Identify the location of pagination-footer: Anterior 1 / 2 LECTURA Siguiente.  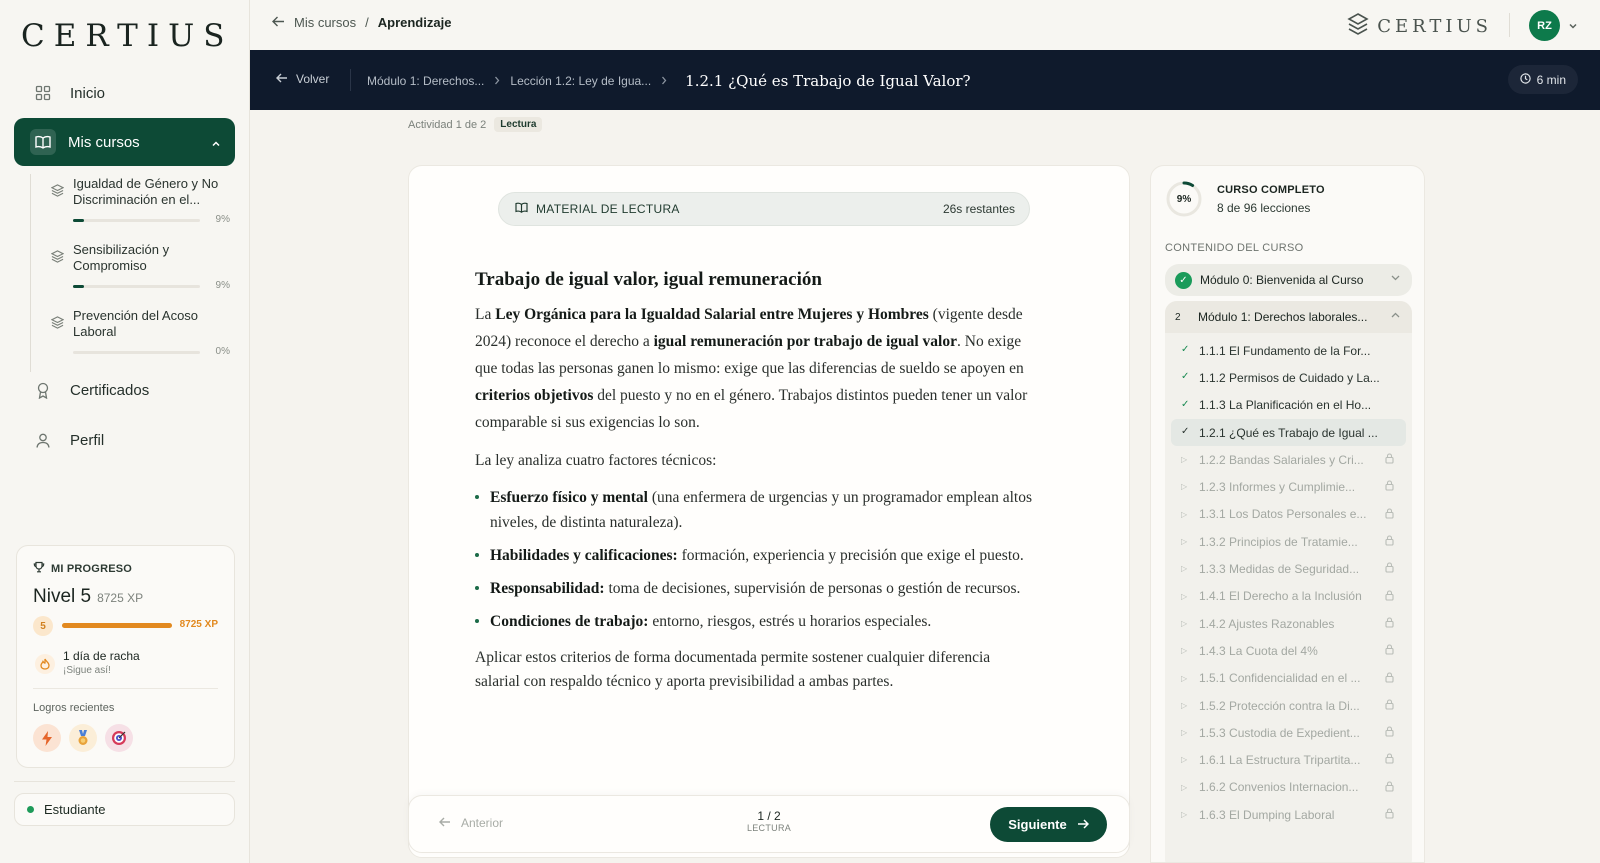
(769, 824).